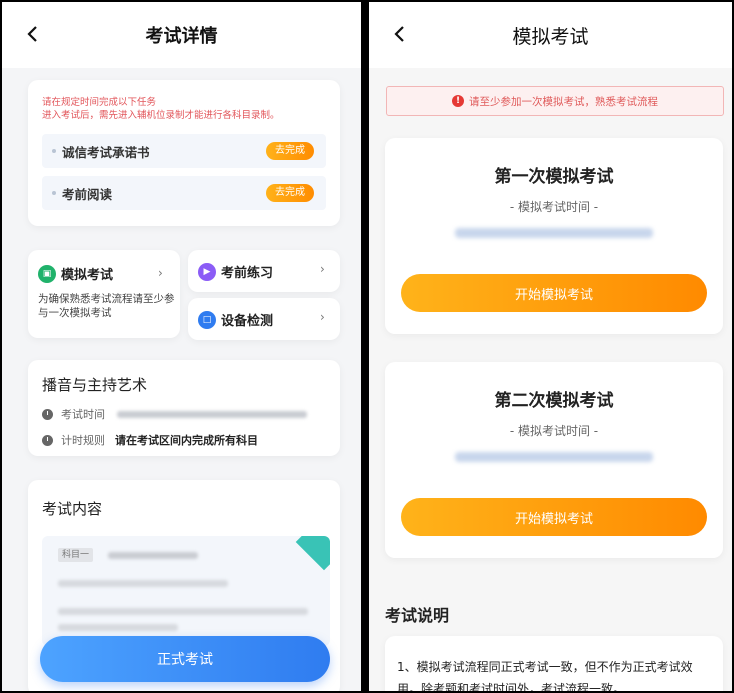 The width and height of the screenshot is (734, 693). What do you see at coordinates (207, 319) in the screenshot?
I see `device-check-icon: □` at bounding box center [207, 319].